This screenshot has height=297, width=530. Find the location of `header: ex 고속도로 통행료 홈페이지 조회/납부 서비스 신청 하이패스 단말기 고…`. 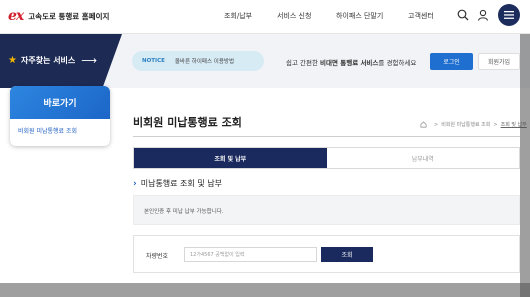

header: ex 고속도로 통행료 홈페이지 조회/납부 서비스 신청 하이패스 단말기 고… is located at coordinates (265, 17).